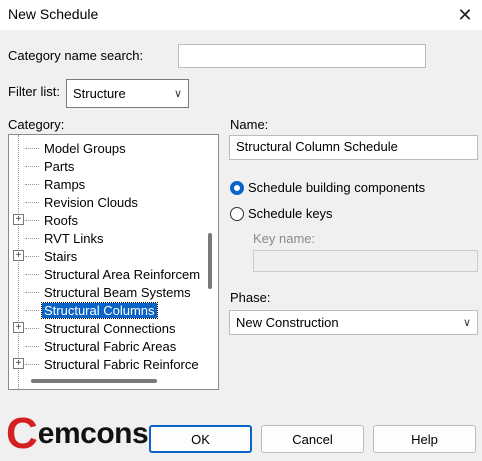 The height and width of the screenshot is (461, 482). I want to click on vertical-scrollbar, so click(210, 261).